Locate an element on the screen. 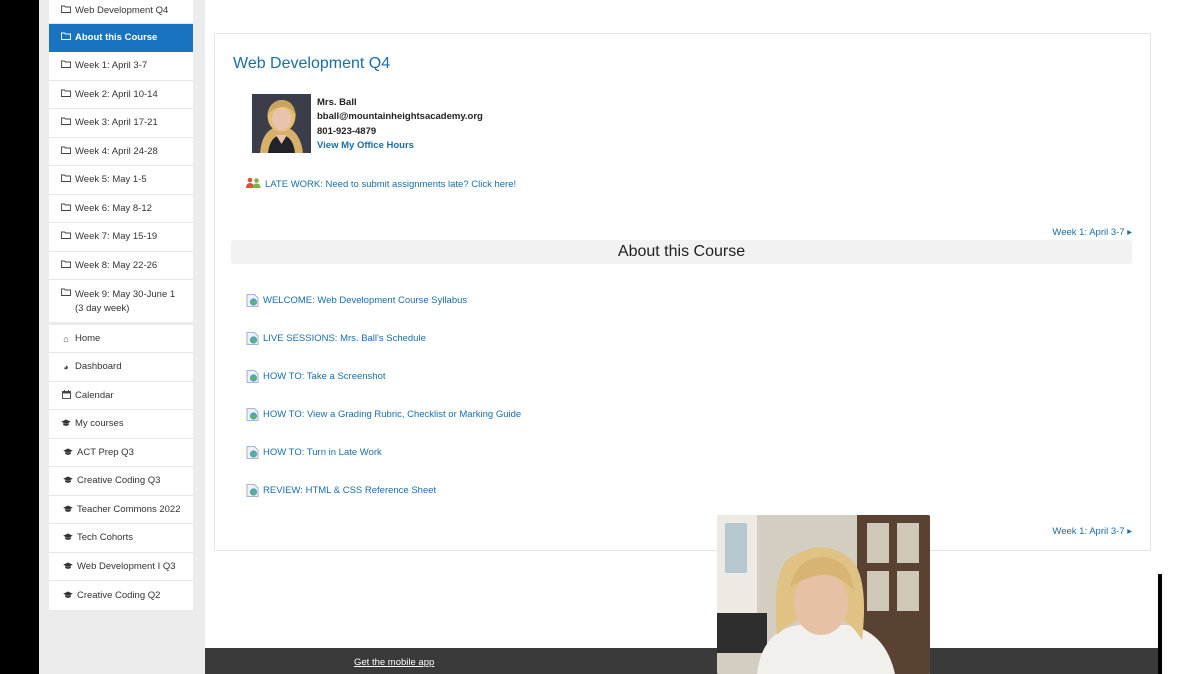  users-icon is located at coordinates (253, 184).